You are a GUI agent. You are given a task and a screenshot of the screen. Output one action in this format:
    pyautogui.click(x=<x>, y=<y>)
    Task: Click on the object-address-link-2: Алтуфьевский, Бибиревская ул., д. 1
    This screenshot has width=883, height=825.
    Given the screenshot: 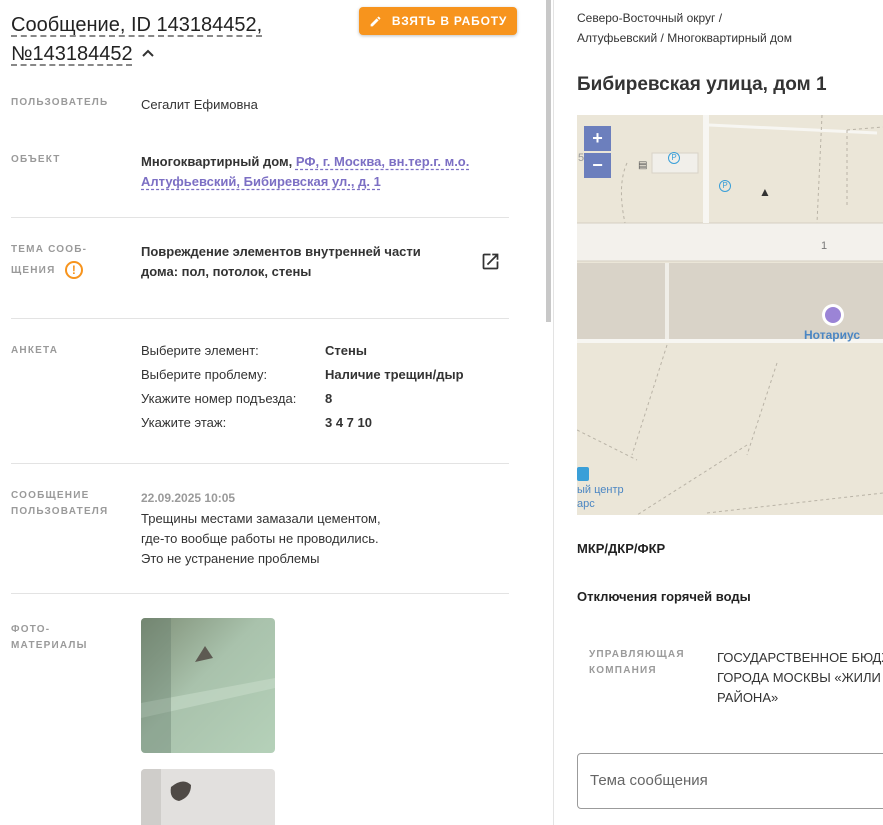 What is the action you would take?
    pyautogui.click(x=261, y=181)
    